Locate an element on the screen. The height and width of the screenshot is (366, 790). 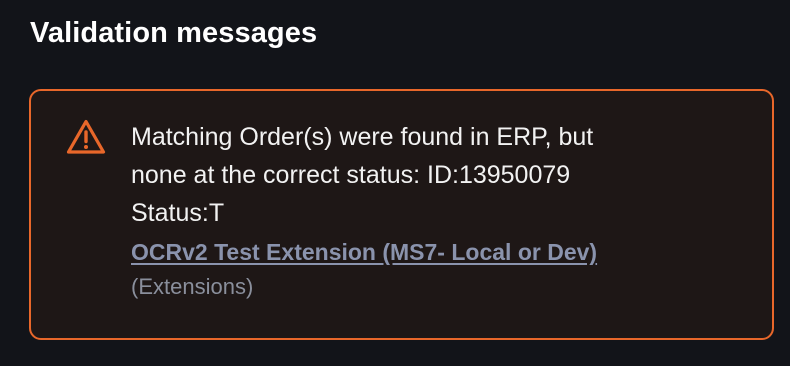
extension-category-label: (Extensions) is located at coordinates (192, 286).